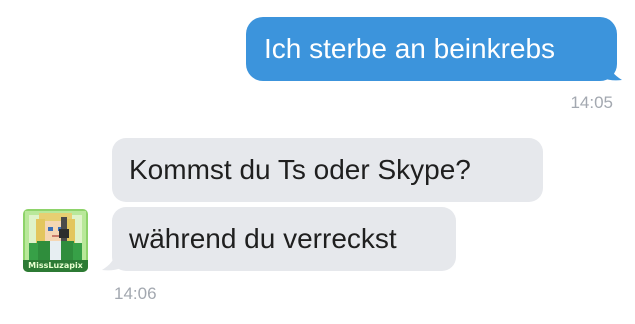  Describe the element at coordinates (135, 293) in the screenshot. I see `message-timestamp: 14:06` at that location.